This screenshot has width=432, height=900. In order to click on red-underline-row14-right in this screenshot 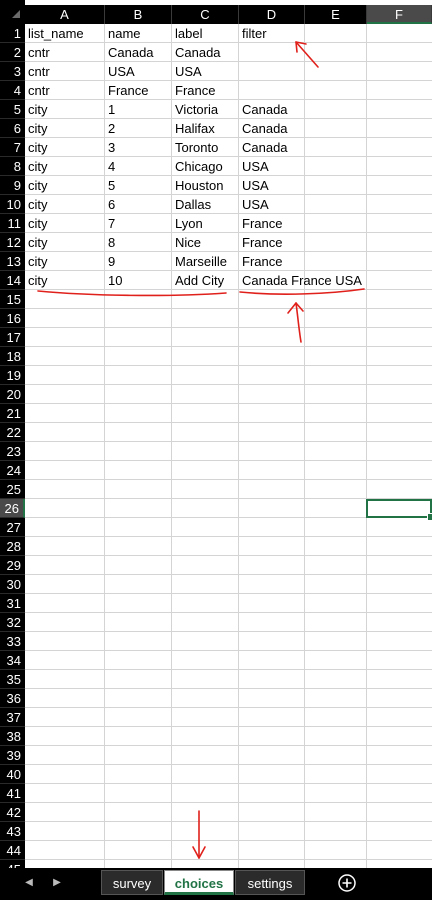, I will do `click(302, 291)`.